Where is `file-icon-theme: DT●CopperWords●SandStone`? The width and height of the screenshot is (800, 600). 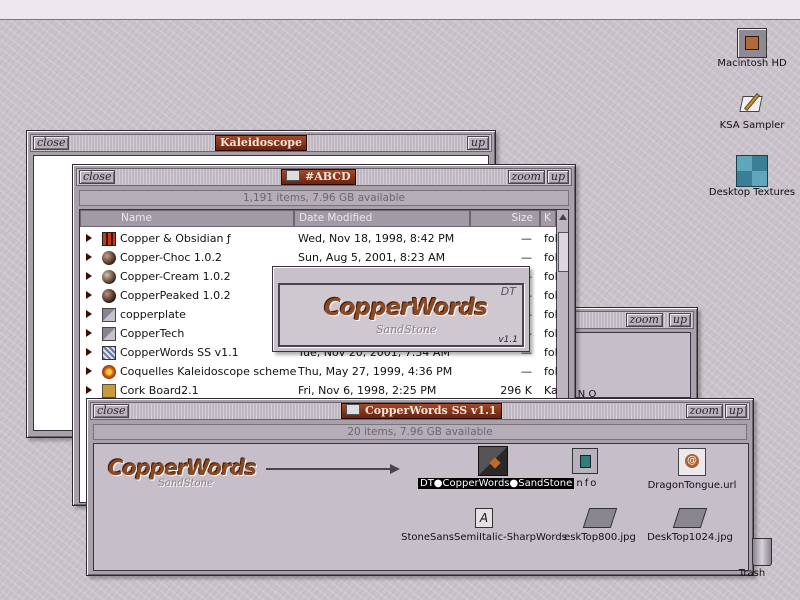
file-icon-theme: DT●CopperWords●SandStone is located at coordinates (496, 467).